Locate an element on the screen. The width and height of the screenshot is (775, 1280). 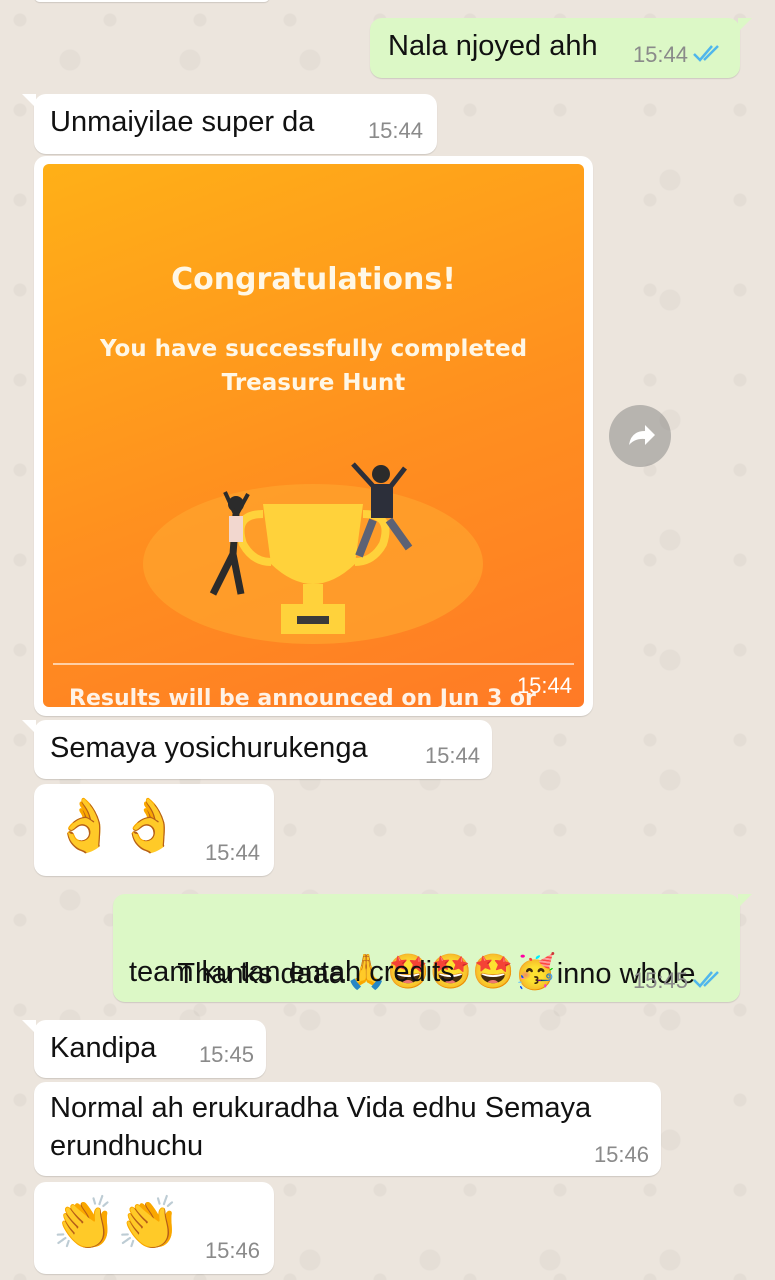
message-bubble-incoming: Unmaiyilae super da 15:44 is located at coordinates (229, 124).